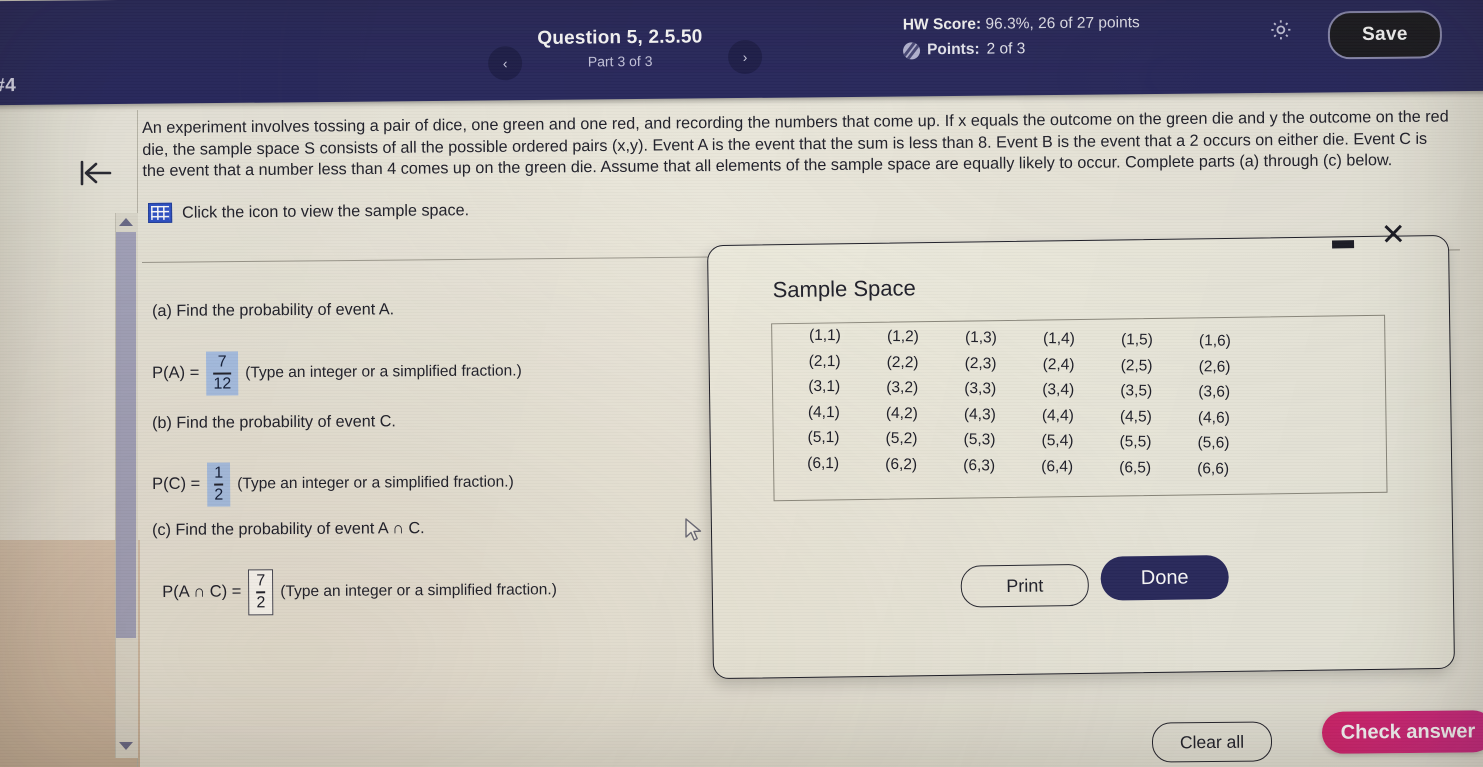 The height and width of the screenshot is (767, 1483). I want to click on clear-all-button: Clear all, so click(1212, 742).